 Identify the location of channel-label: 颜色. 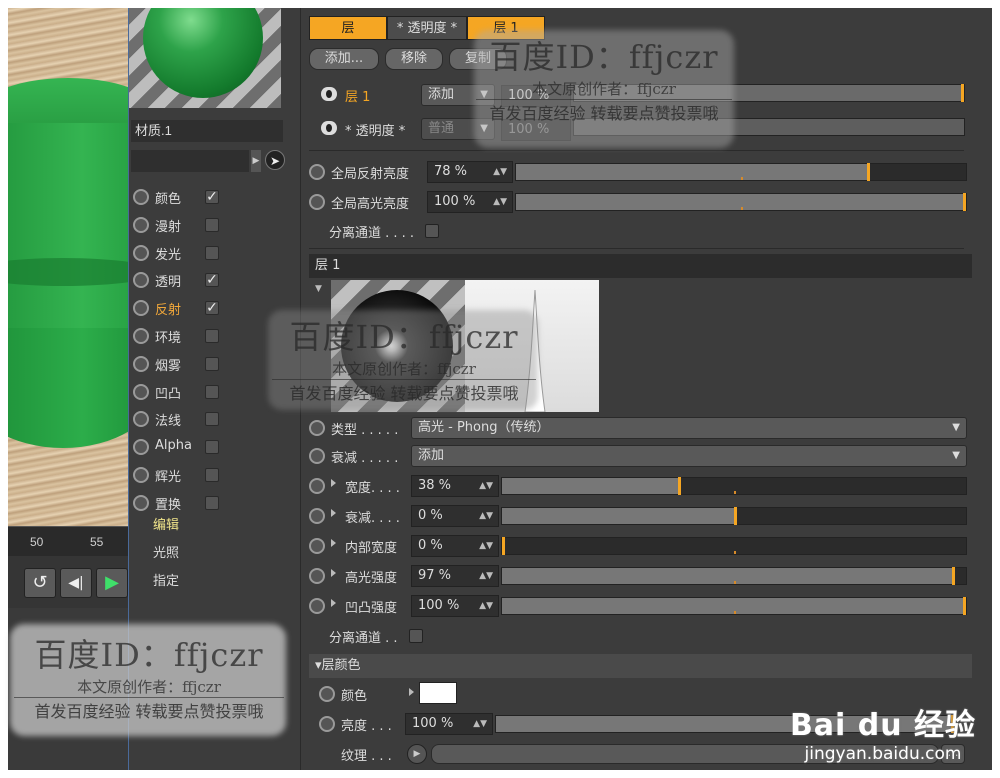
(168, 197).